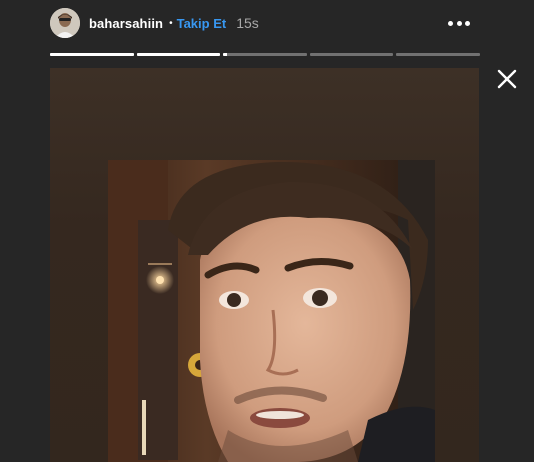  I want to click on more-options-icon, so click(459, 23).